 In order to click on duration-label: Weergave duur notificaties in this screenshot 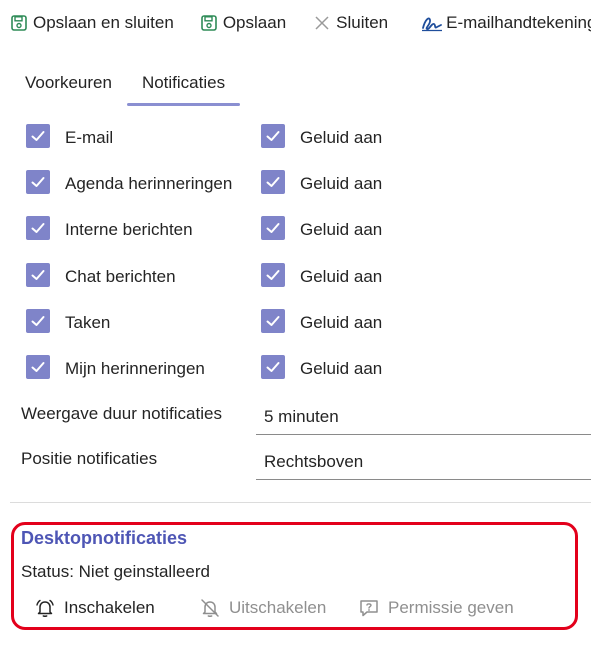, I will do `click(121, 413)`.